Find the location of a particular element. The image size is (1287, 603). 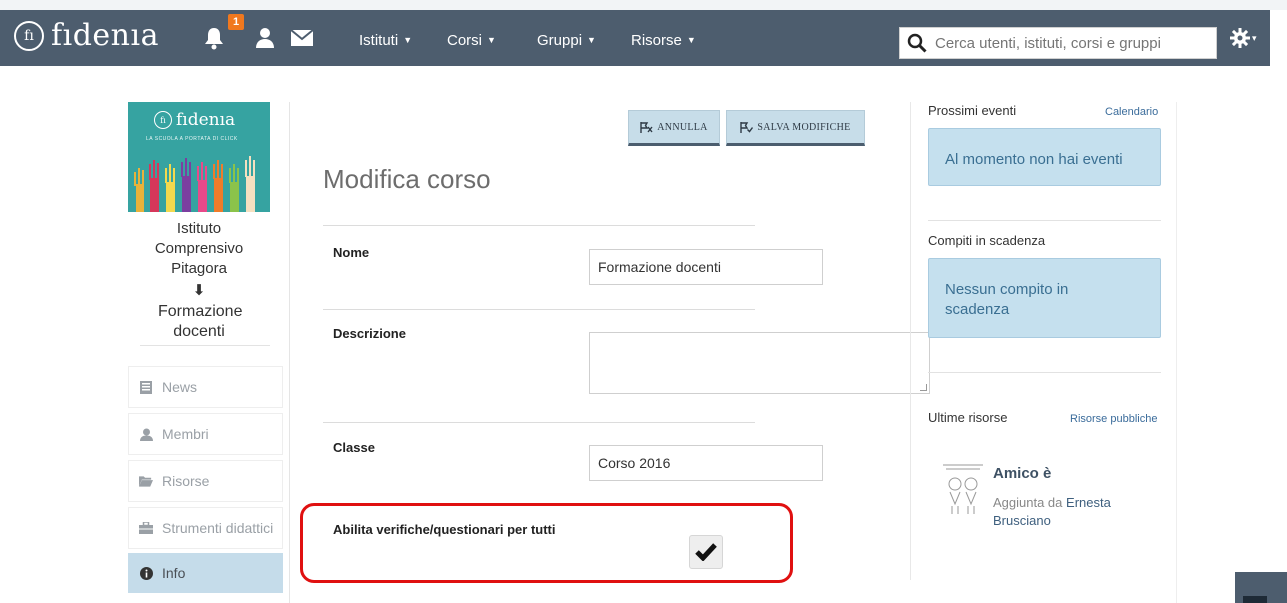

calendar-link: Calendario is located at coordinates (1131, 112).